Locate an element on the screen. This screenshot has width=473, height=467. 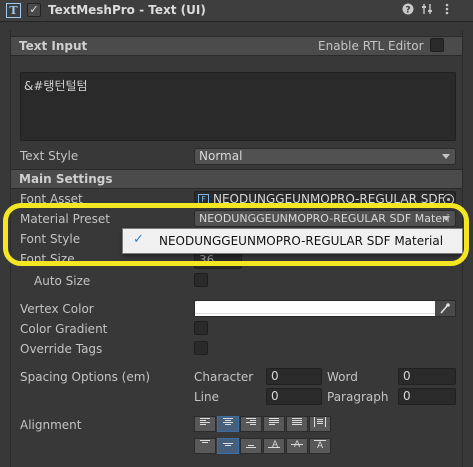
align-bottom-button is located at coordinates (251, 446).